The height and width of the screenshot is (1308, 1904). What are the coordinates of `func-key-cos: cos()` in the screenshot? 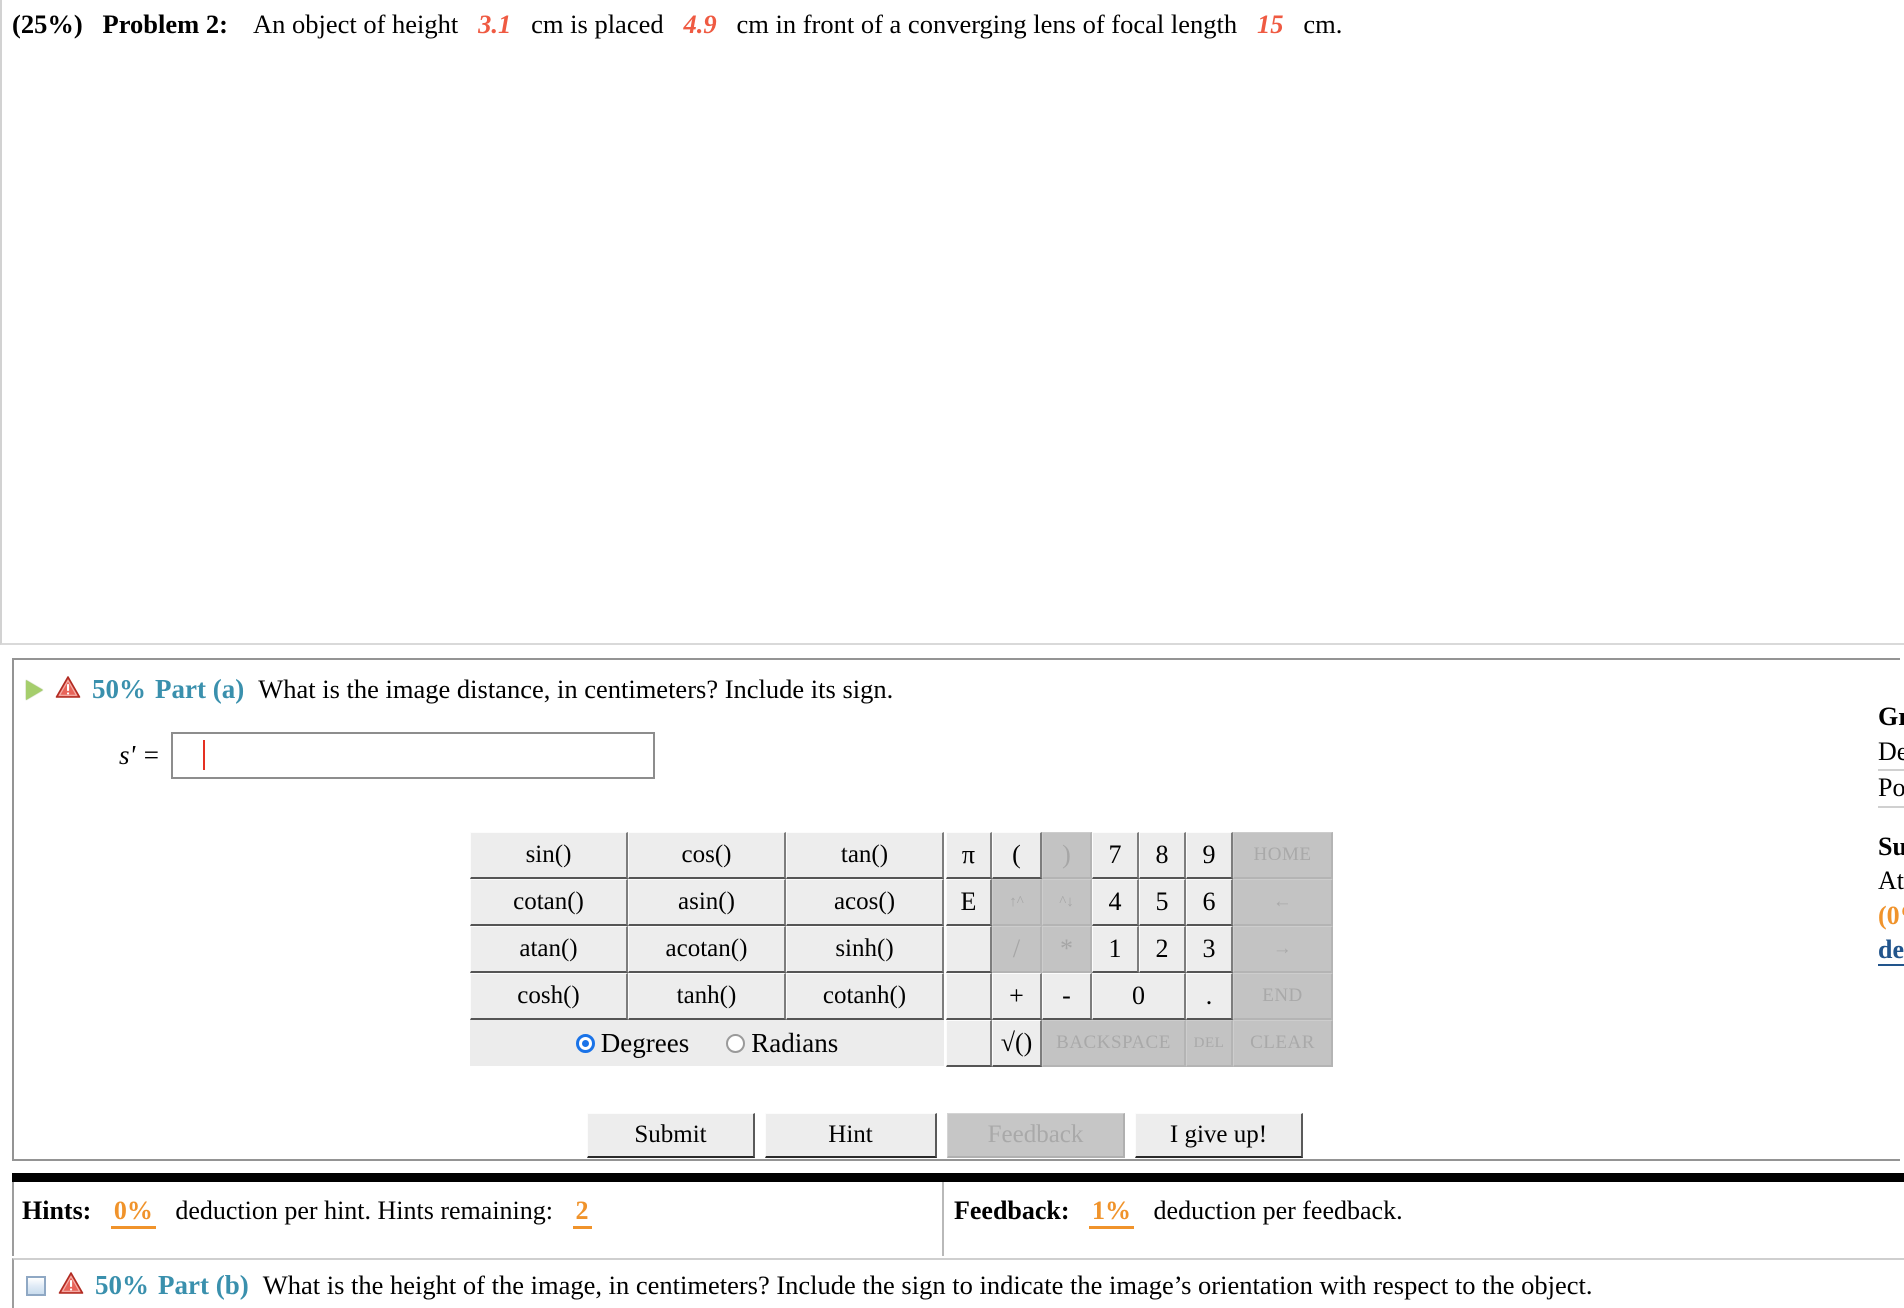 It's located at (707, 855).